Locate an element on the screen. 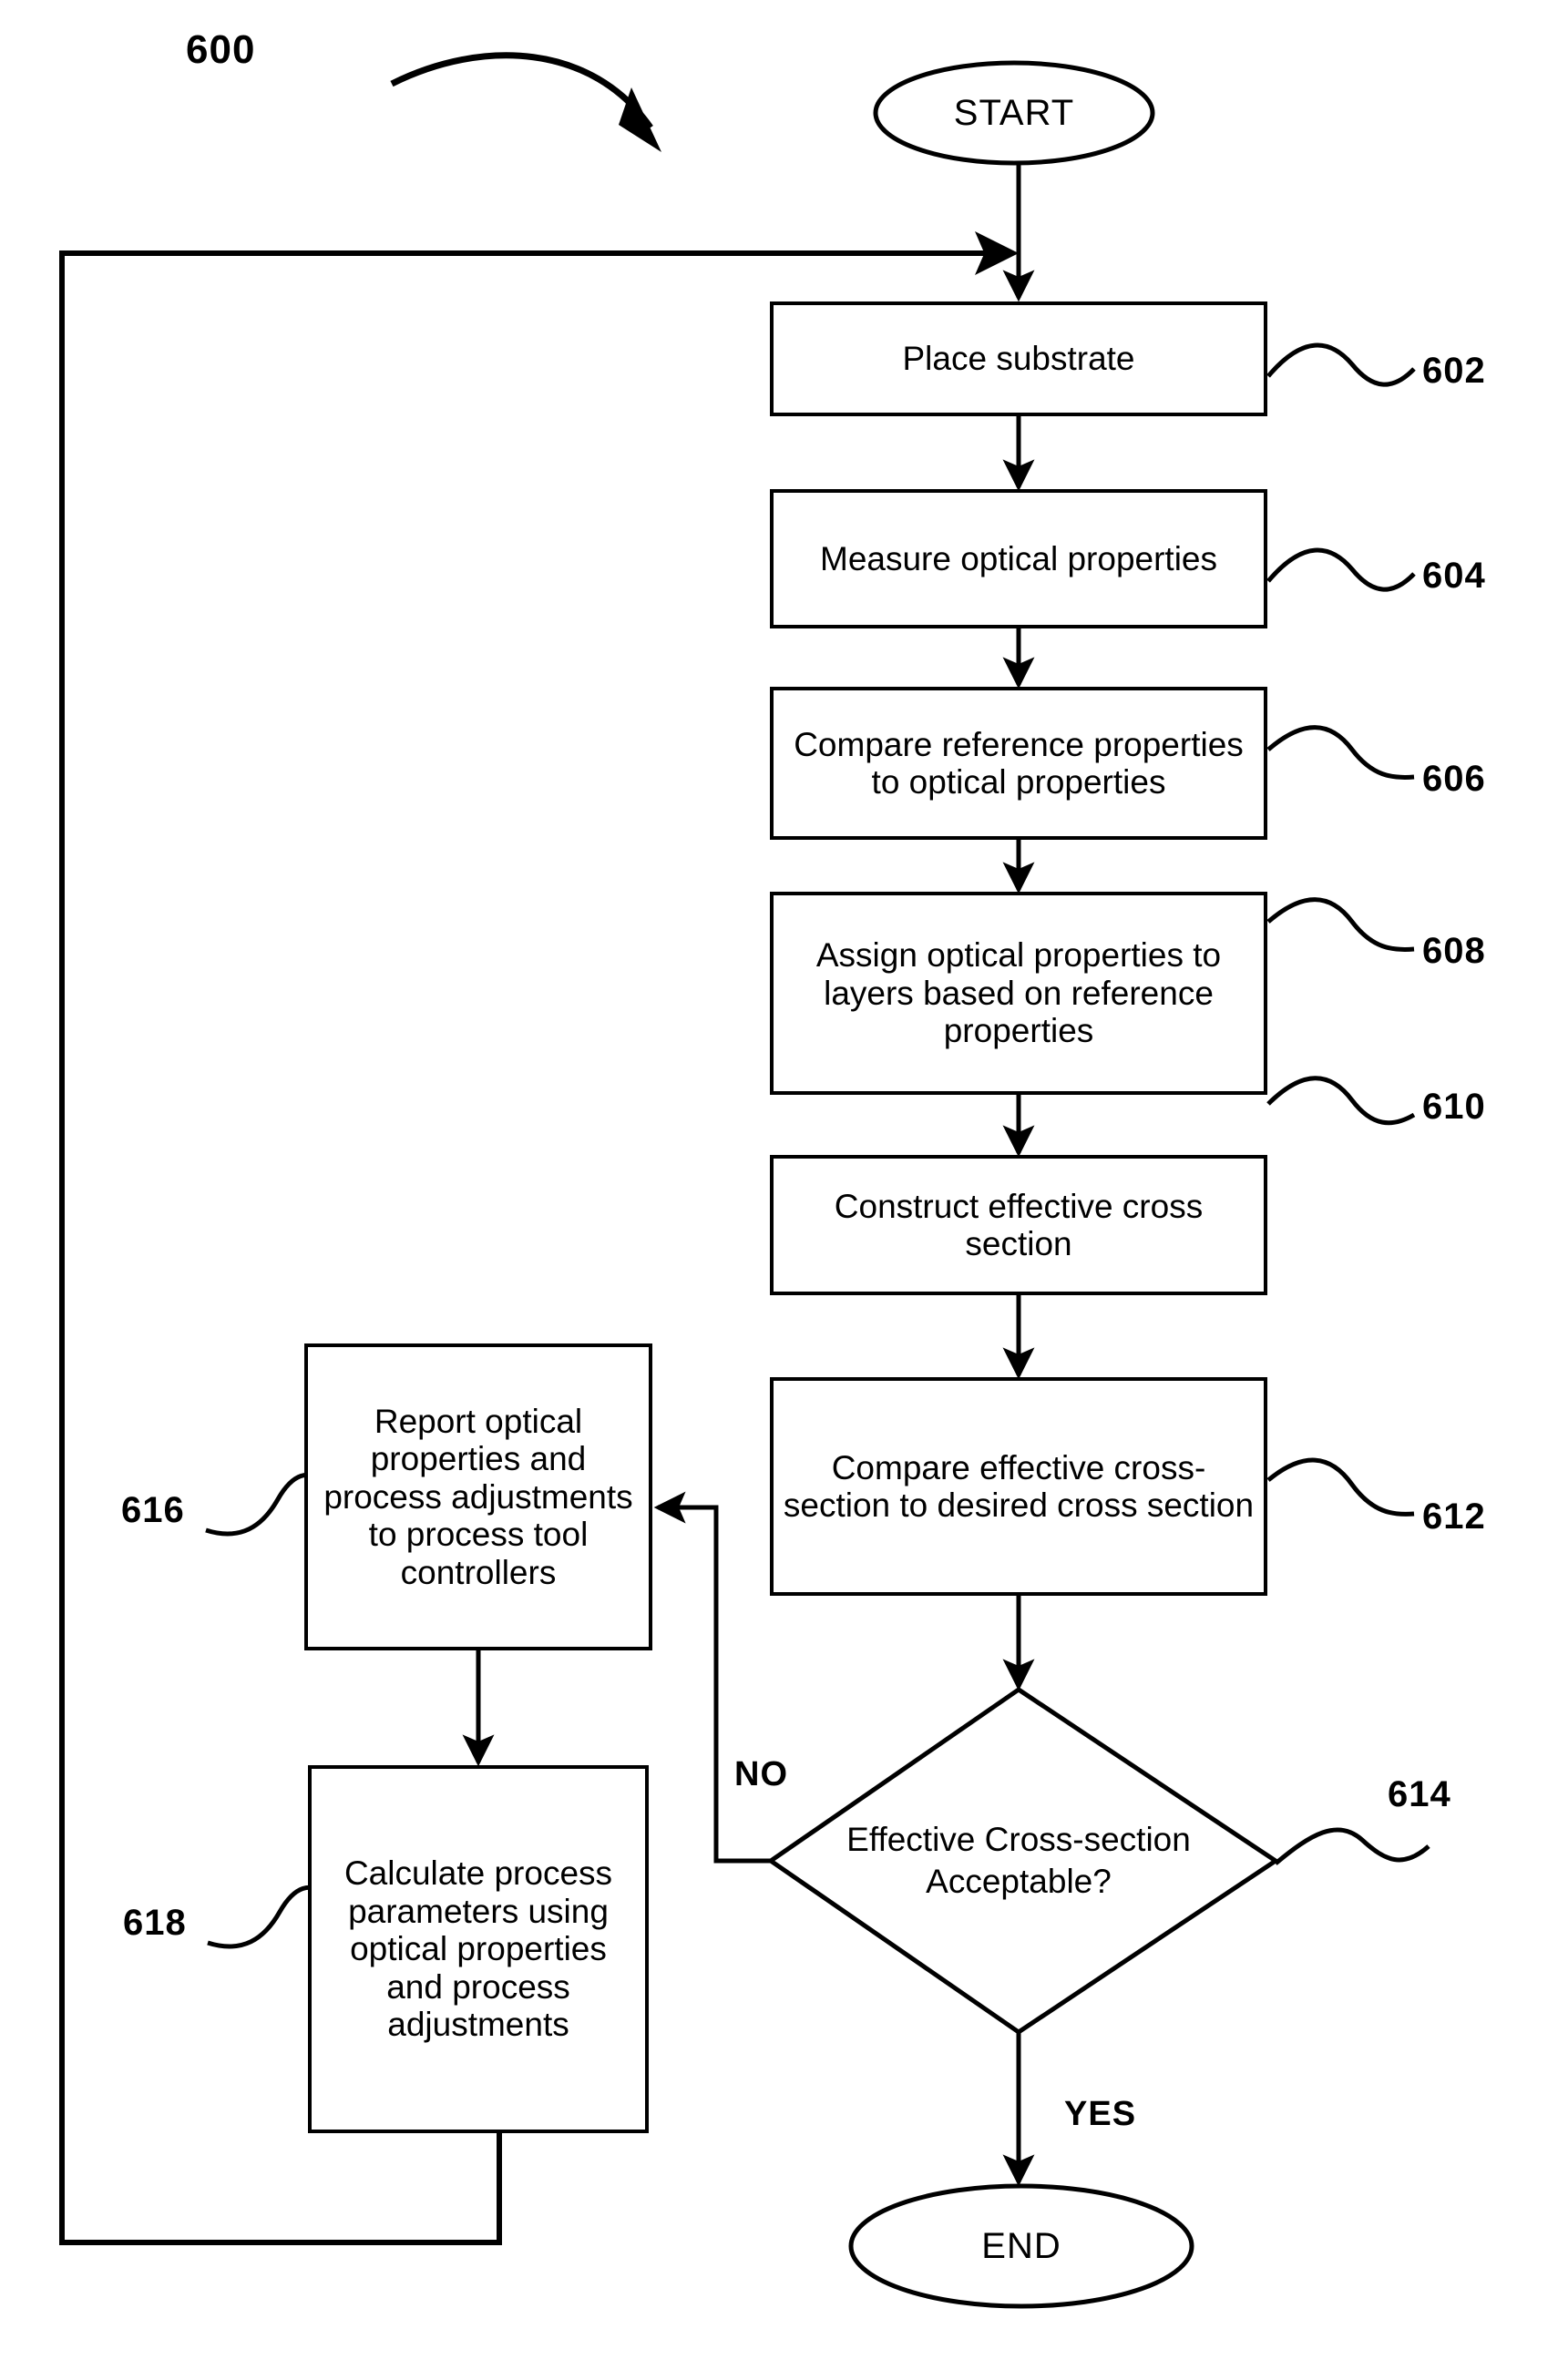 The image size is (1558, 2380). process-box-604: Measure optical properties is located at coordinates (1019, 559).